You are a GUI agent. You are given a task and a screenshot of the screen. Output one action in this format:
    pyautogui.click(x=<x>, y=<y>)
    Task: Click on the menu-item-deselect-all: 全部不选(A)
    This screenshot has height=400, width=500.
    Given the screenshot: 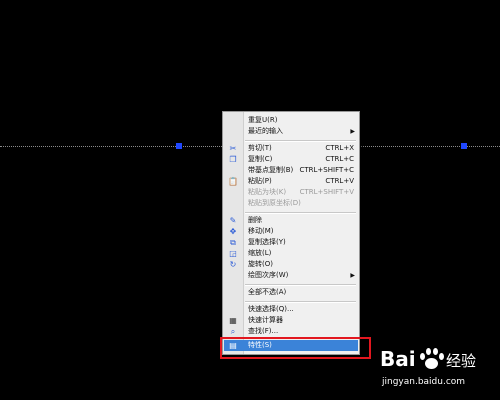 What is the action you would take?
    pyautogui.click(x=291, y=292)
    